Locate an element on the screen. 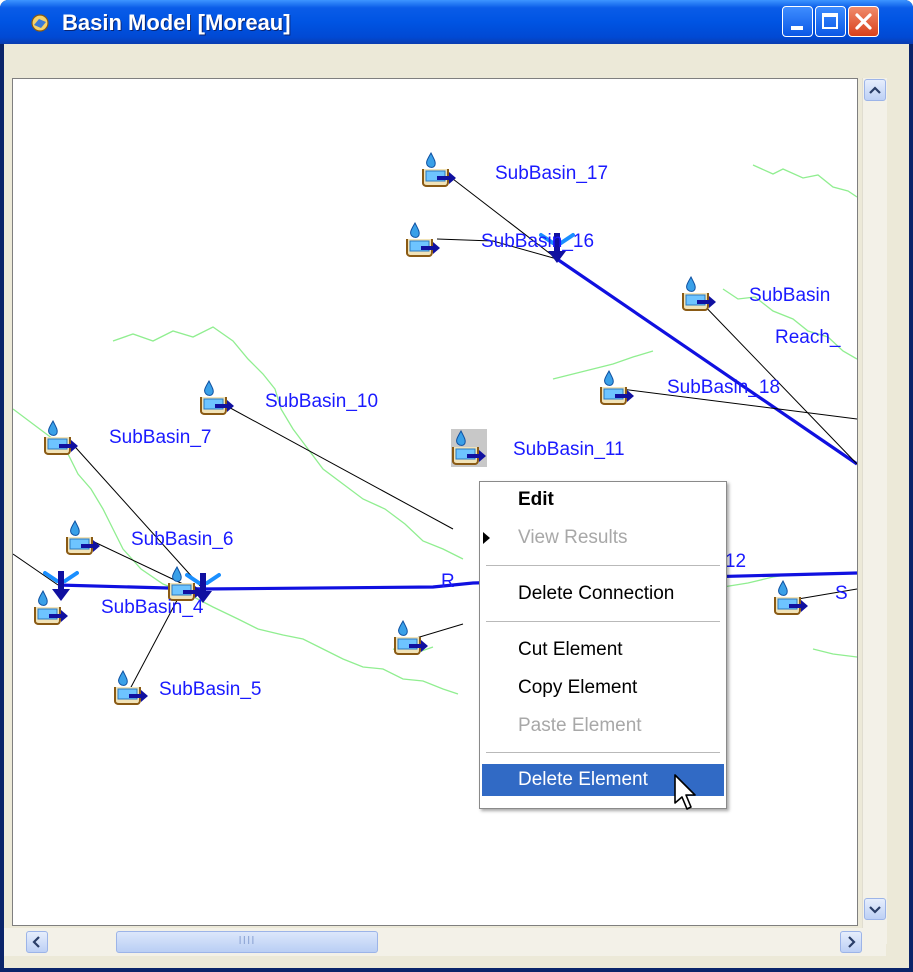  mouse-cursor-icon is located at coordinates (685, 792).